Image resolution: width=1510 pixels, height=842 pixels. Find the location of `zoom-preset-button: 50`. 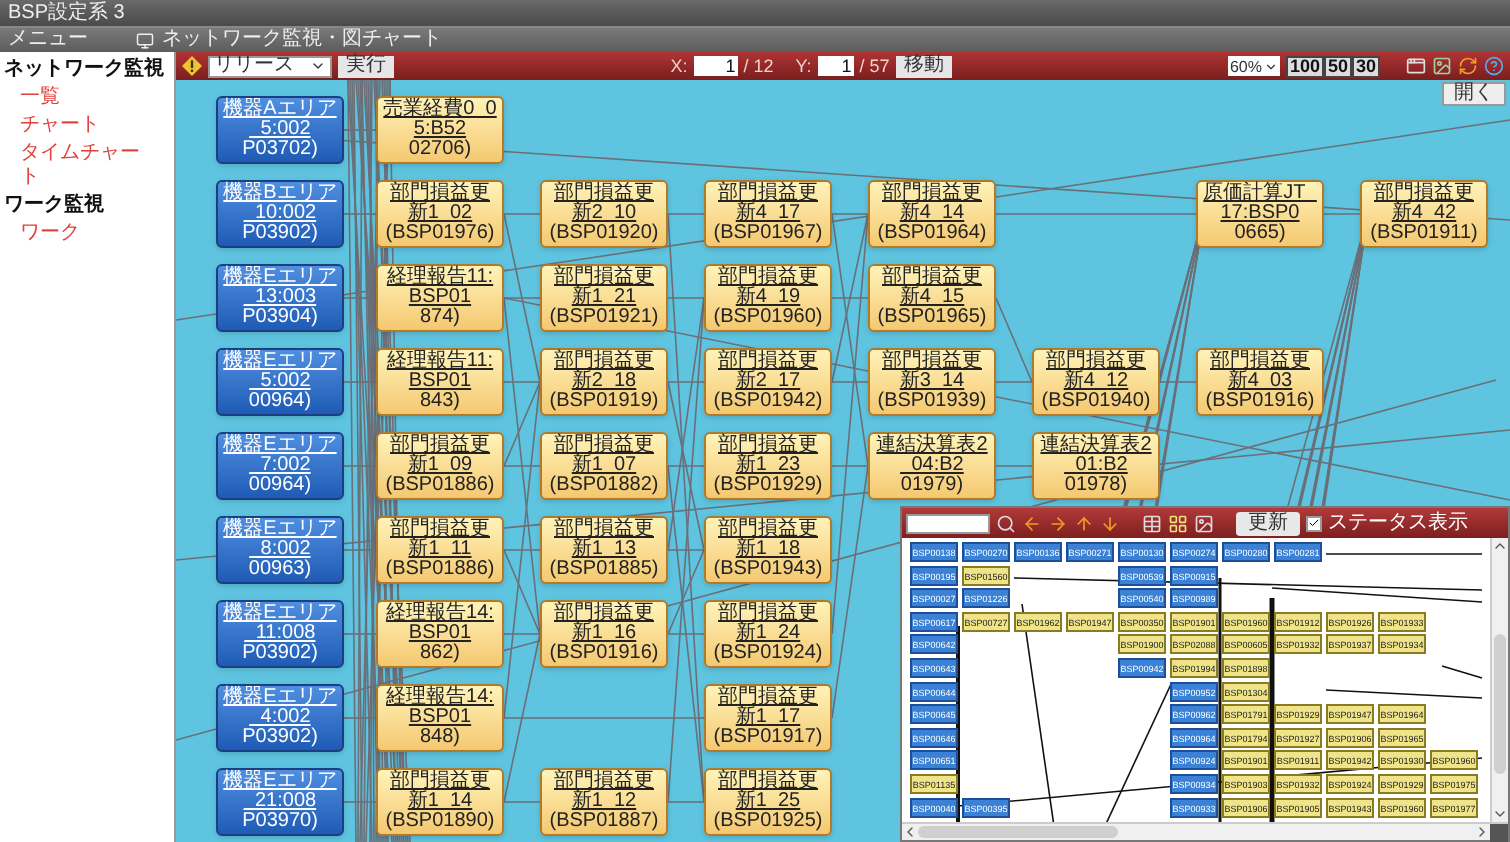

zoom-preset-button: 50 is located at coordinates (1337, 66).